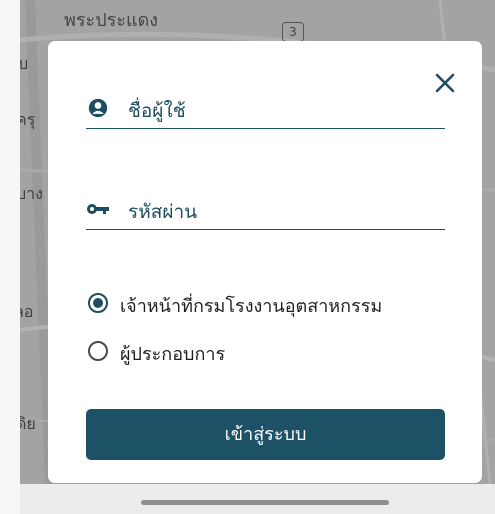  What do you see at coordinates (157, 111) in the screenshot?
I see `username-placeholder: ชื่อผู้ใช้` at bounding box center [157, 111].